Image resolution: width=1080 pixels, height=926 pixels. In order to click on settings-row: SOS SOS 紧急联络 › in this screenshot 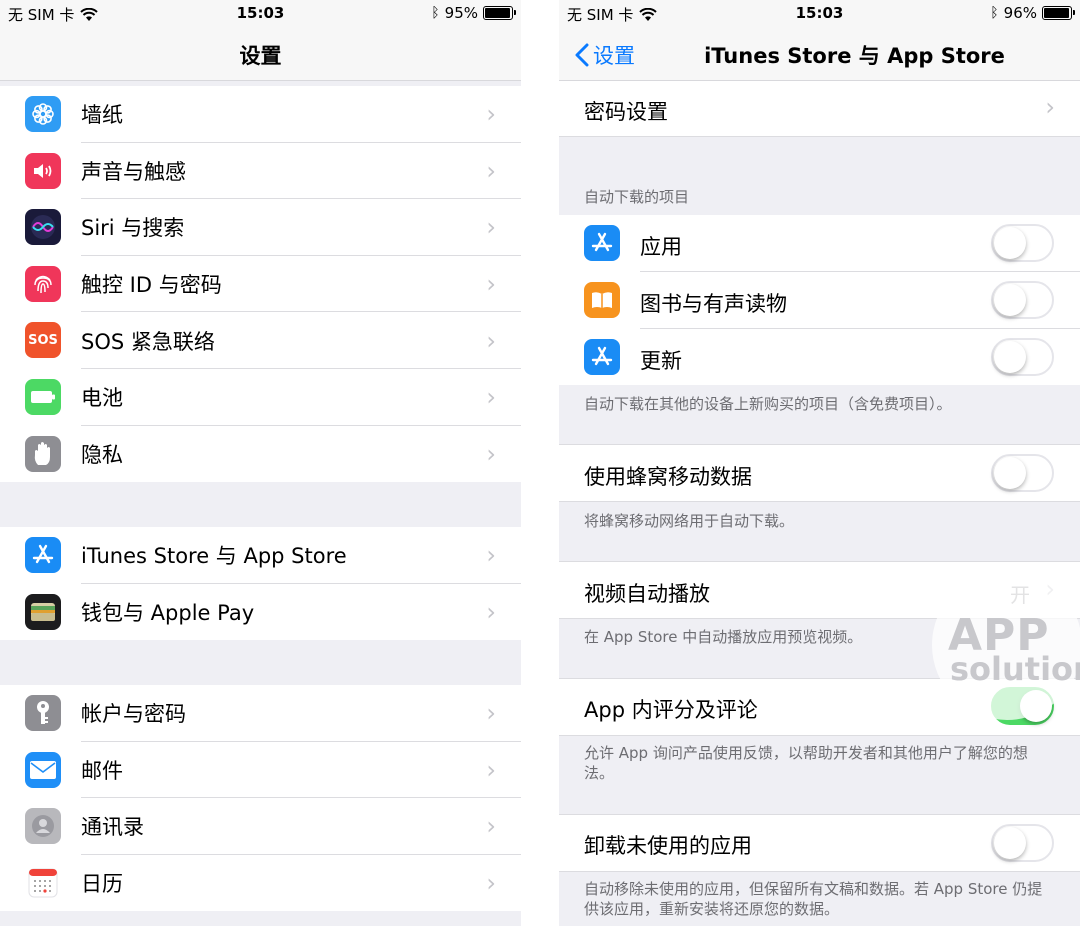, I will do `click(260, 340)`.